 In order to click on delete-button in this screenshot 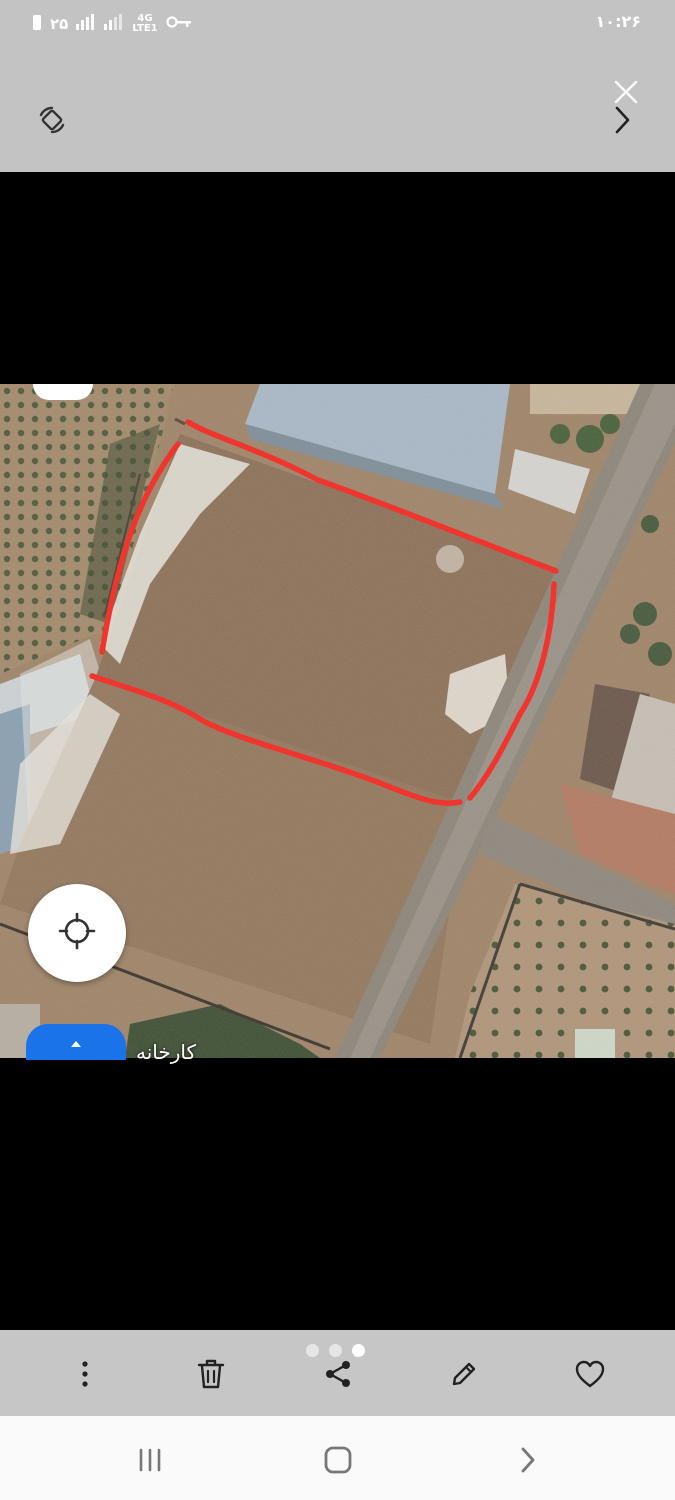, I will do `click(211, 1376)`.